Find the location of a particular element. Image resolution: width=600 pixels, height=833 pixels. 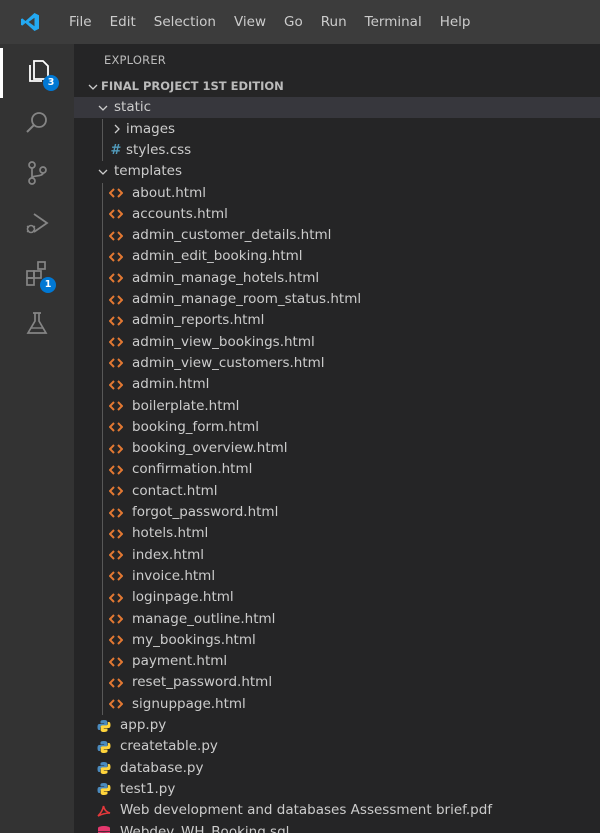

file-booking-overview-html: booking_overview.html is located at coordinates (337, 448).